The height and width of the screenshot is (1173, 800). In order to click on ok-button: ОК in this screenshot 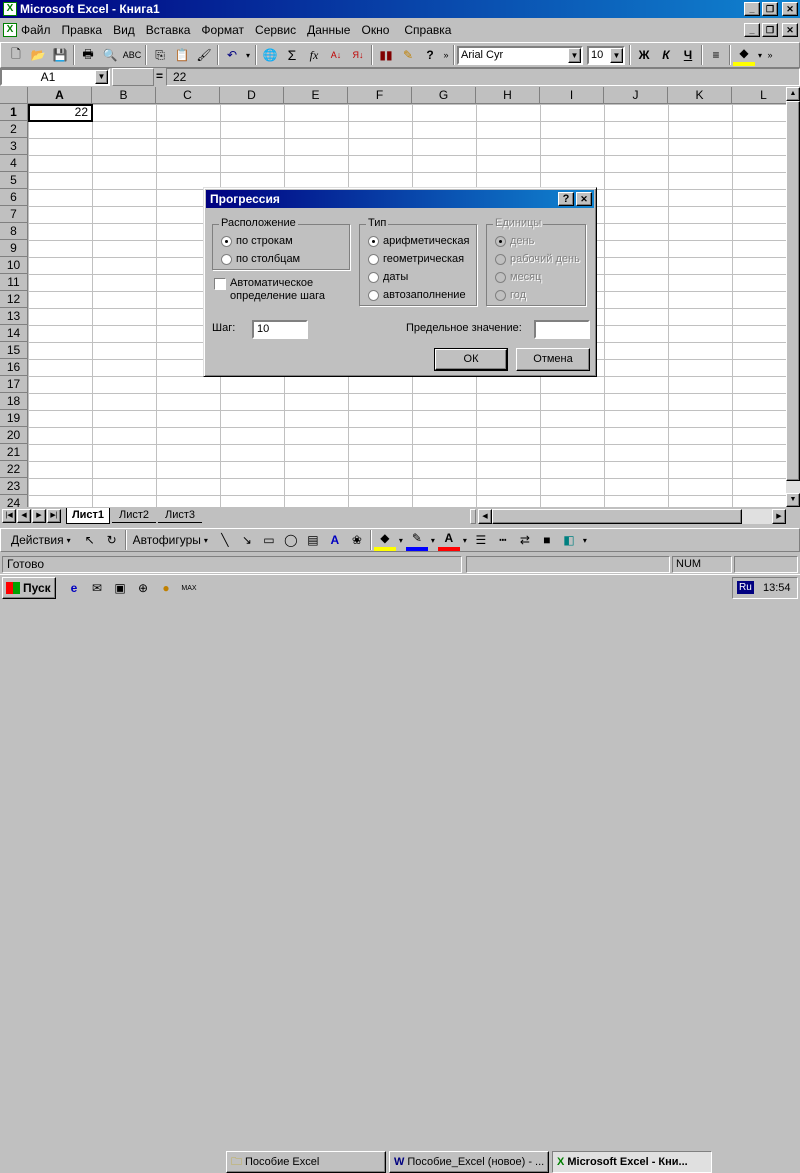, I will do `click(471, 359)`.